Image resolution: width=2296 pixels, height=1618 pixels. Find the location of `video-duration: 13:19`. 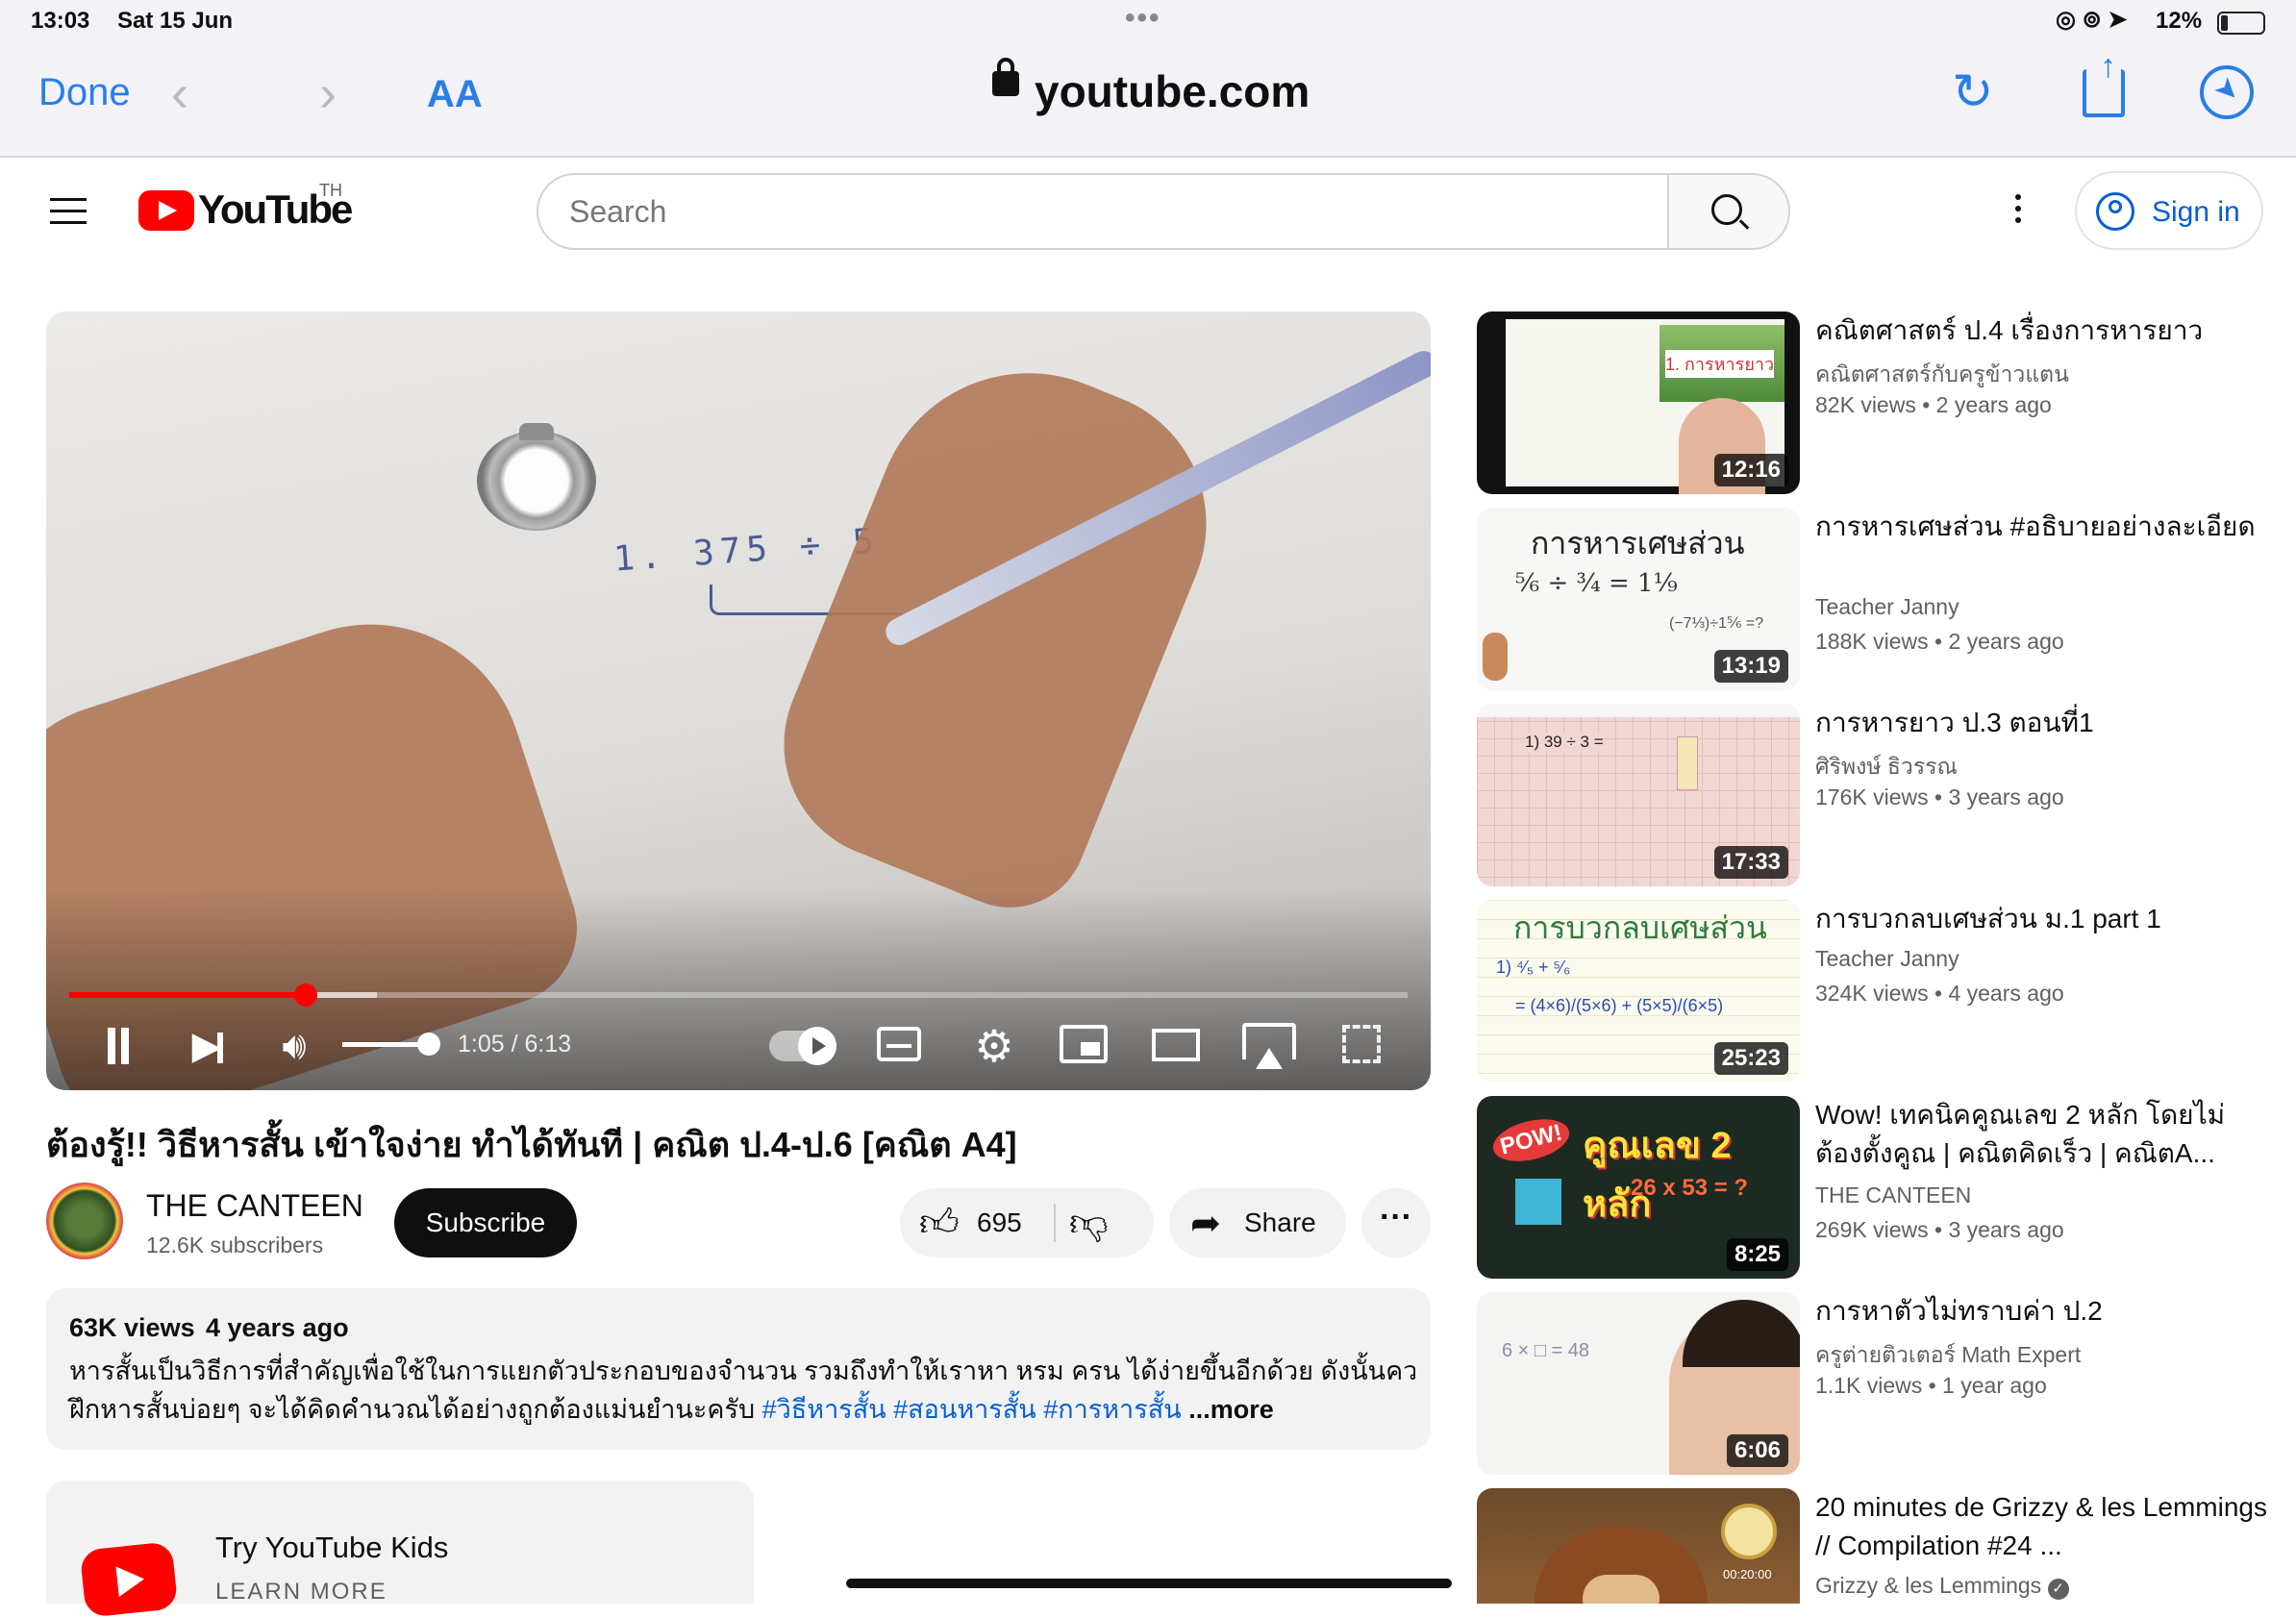

video-duration: 13:19 is located at coordinates (1750, 666).